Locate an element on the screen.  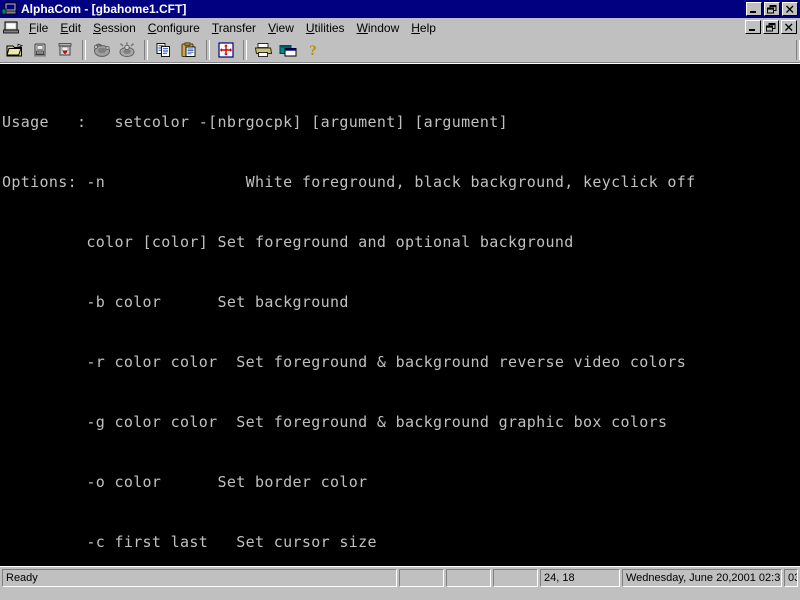
terminal-line: -c first last Set cursor size is located at coordinates (189, 542).